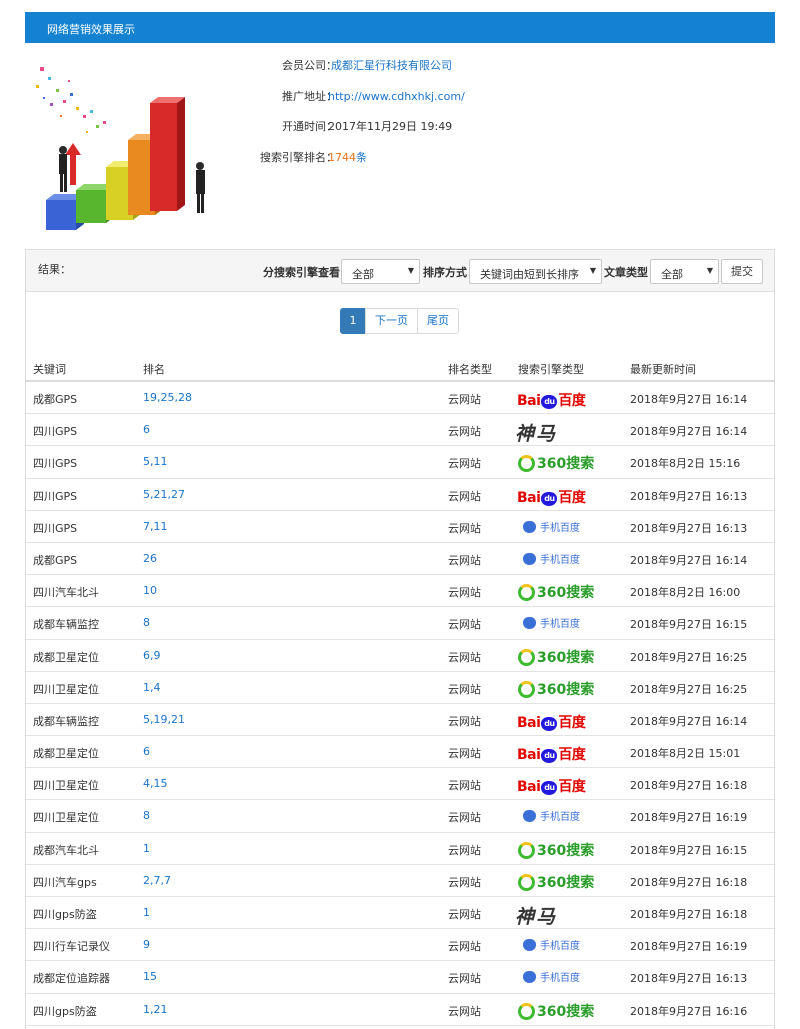 The height and width of the screenshot is (1029, 800). What do you see at coordinates (400, 913) in the screenshot?
I see `table-row: 四川gps防盗 1 云网站 神马 2018年9月27日 16:18` at bounding box center [400, 913].